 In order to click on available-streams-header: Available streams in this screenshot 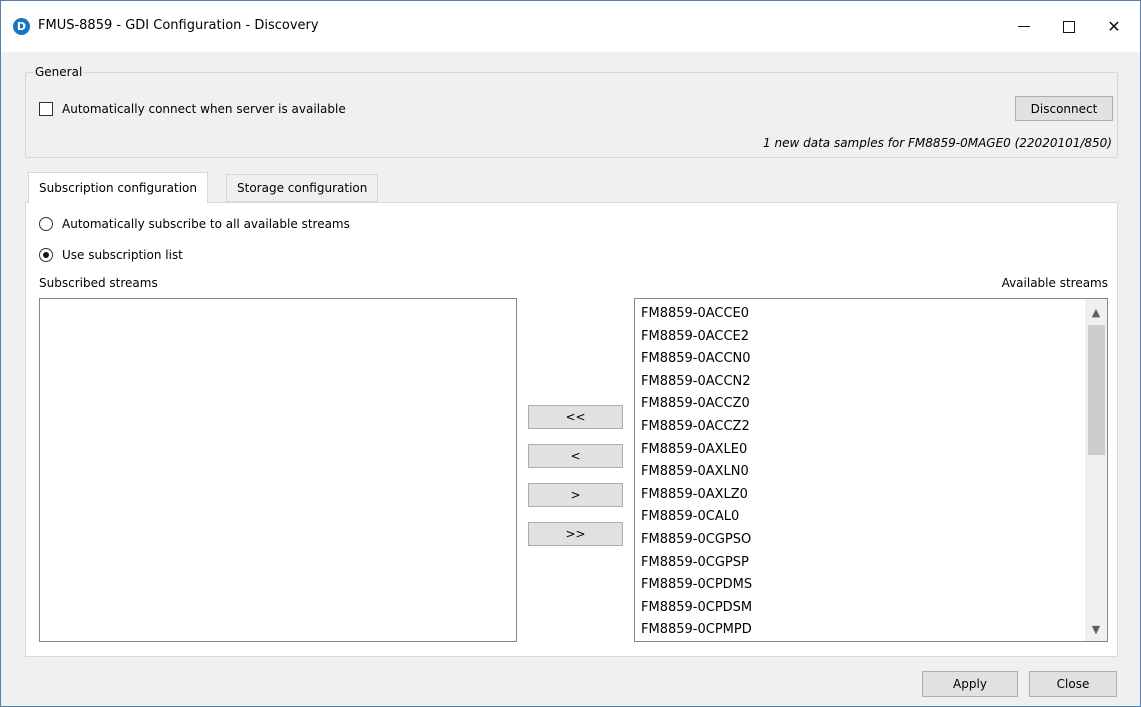, I will do `click(1054, 283)`.